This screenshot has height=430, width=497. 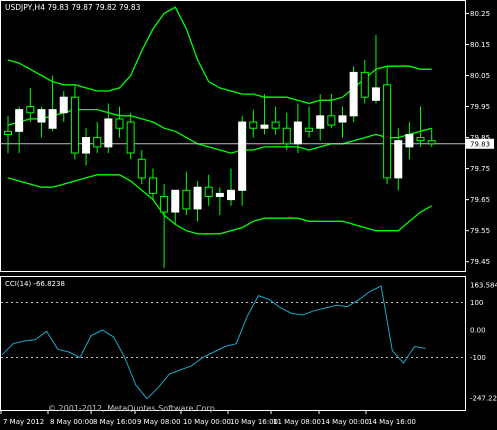 I want to click on time-axis-label: 14 May 00:00, so click(x=345, y=422).